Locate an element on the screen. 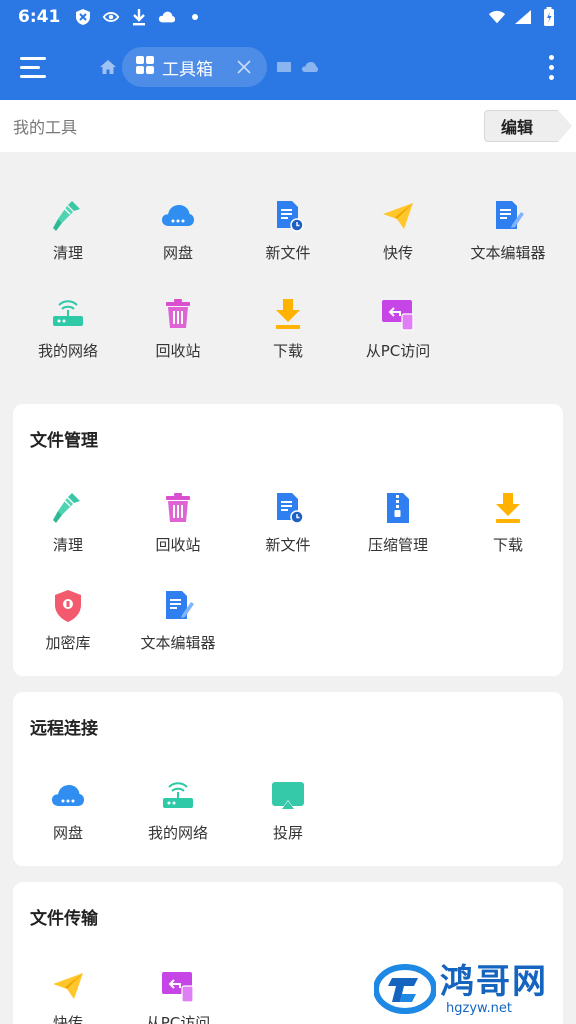 This screenshot has width=576, height=1024. tool-label: 加密库 is located at coordinates (68, 643).